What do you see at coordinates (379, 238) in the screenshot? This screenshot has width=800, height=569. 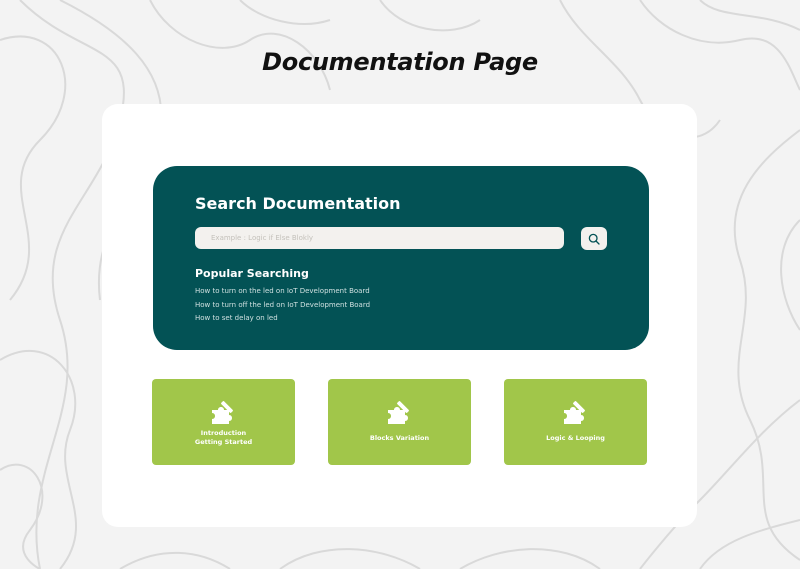 I see `search-input` at bounding box center [379, 238].